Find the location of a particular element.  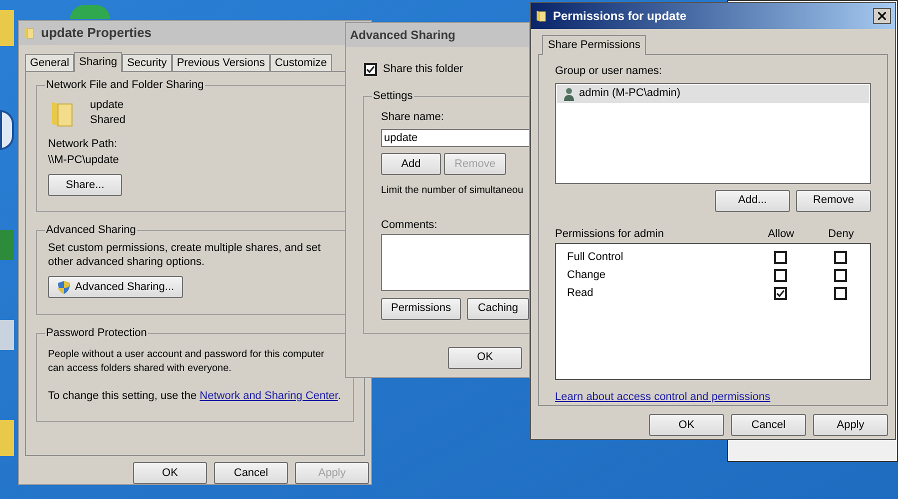

share-status: Shared is located at coordinates (108, 120).